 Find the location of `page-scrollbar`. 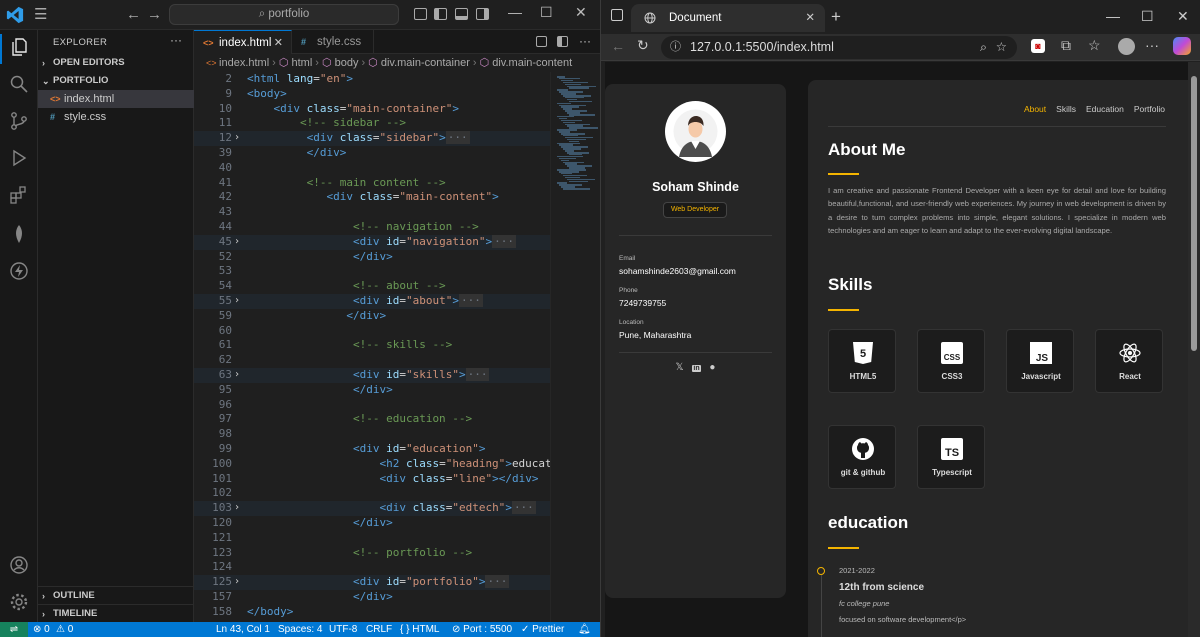

page-scrollbar is located at coordinates (1194, 349).